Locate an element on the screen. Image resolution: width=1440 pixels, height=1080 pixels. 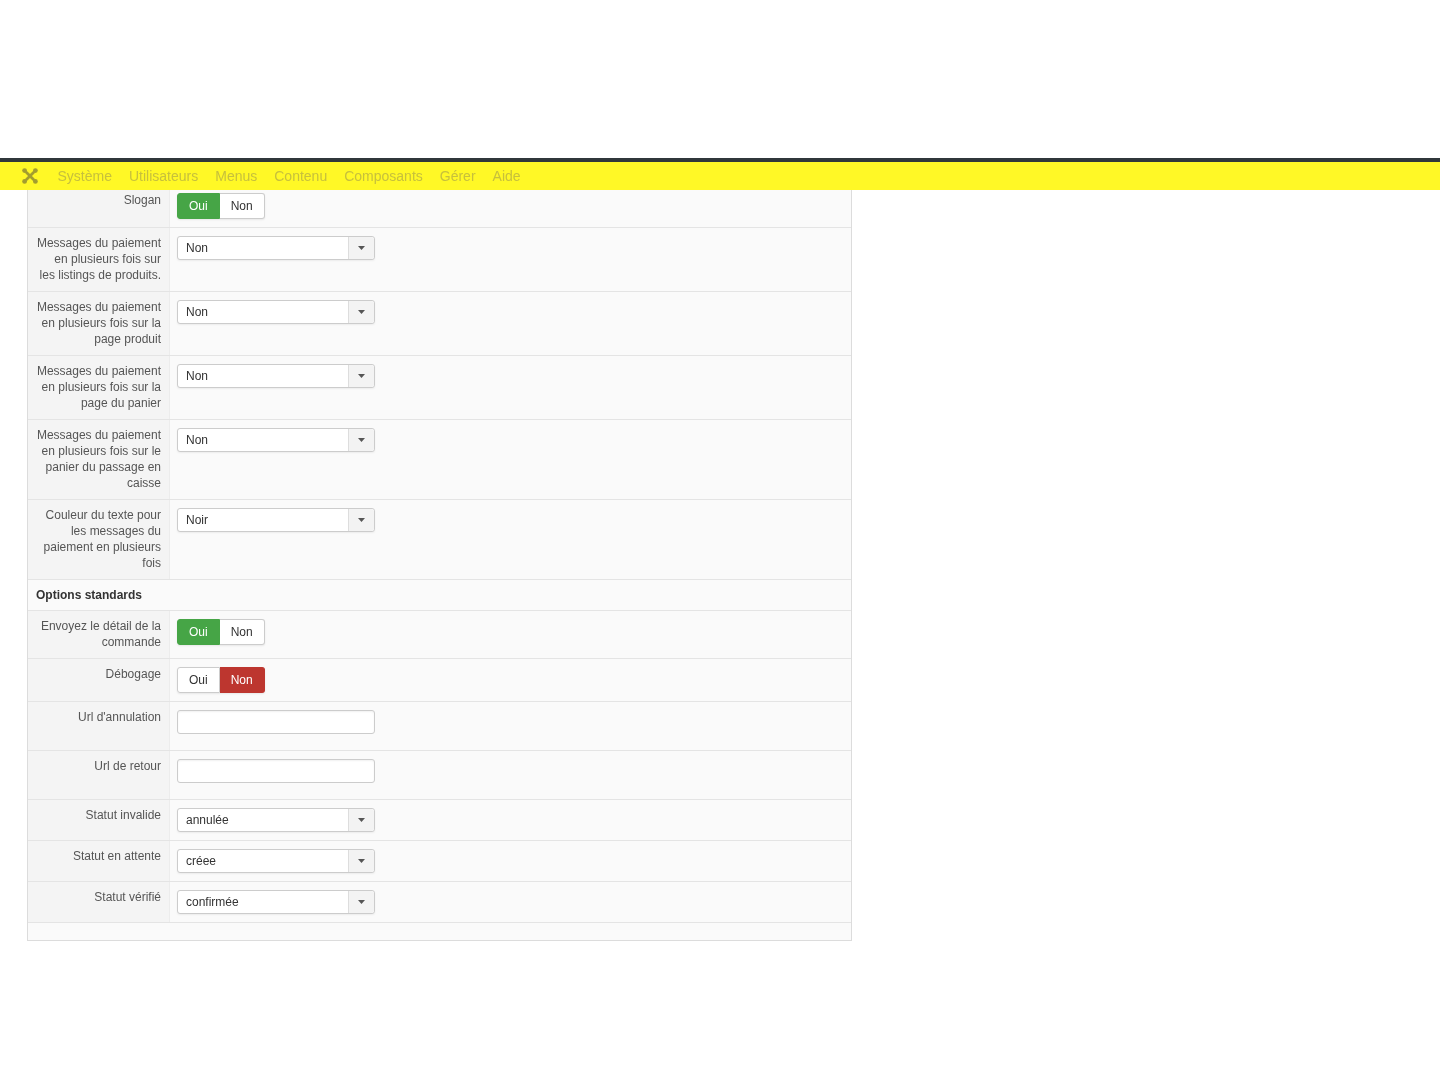
dropdown-field: créee is located at coordinates (276, 861).